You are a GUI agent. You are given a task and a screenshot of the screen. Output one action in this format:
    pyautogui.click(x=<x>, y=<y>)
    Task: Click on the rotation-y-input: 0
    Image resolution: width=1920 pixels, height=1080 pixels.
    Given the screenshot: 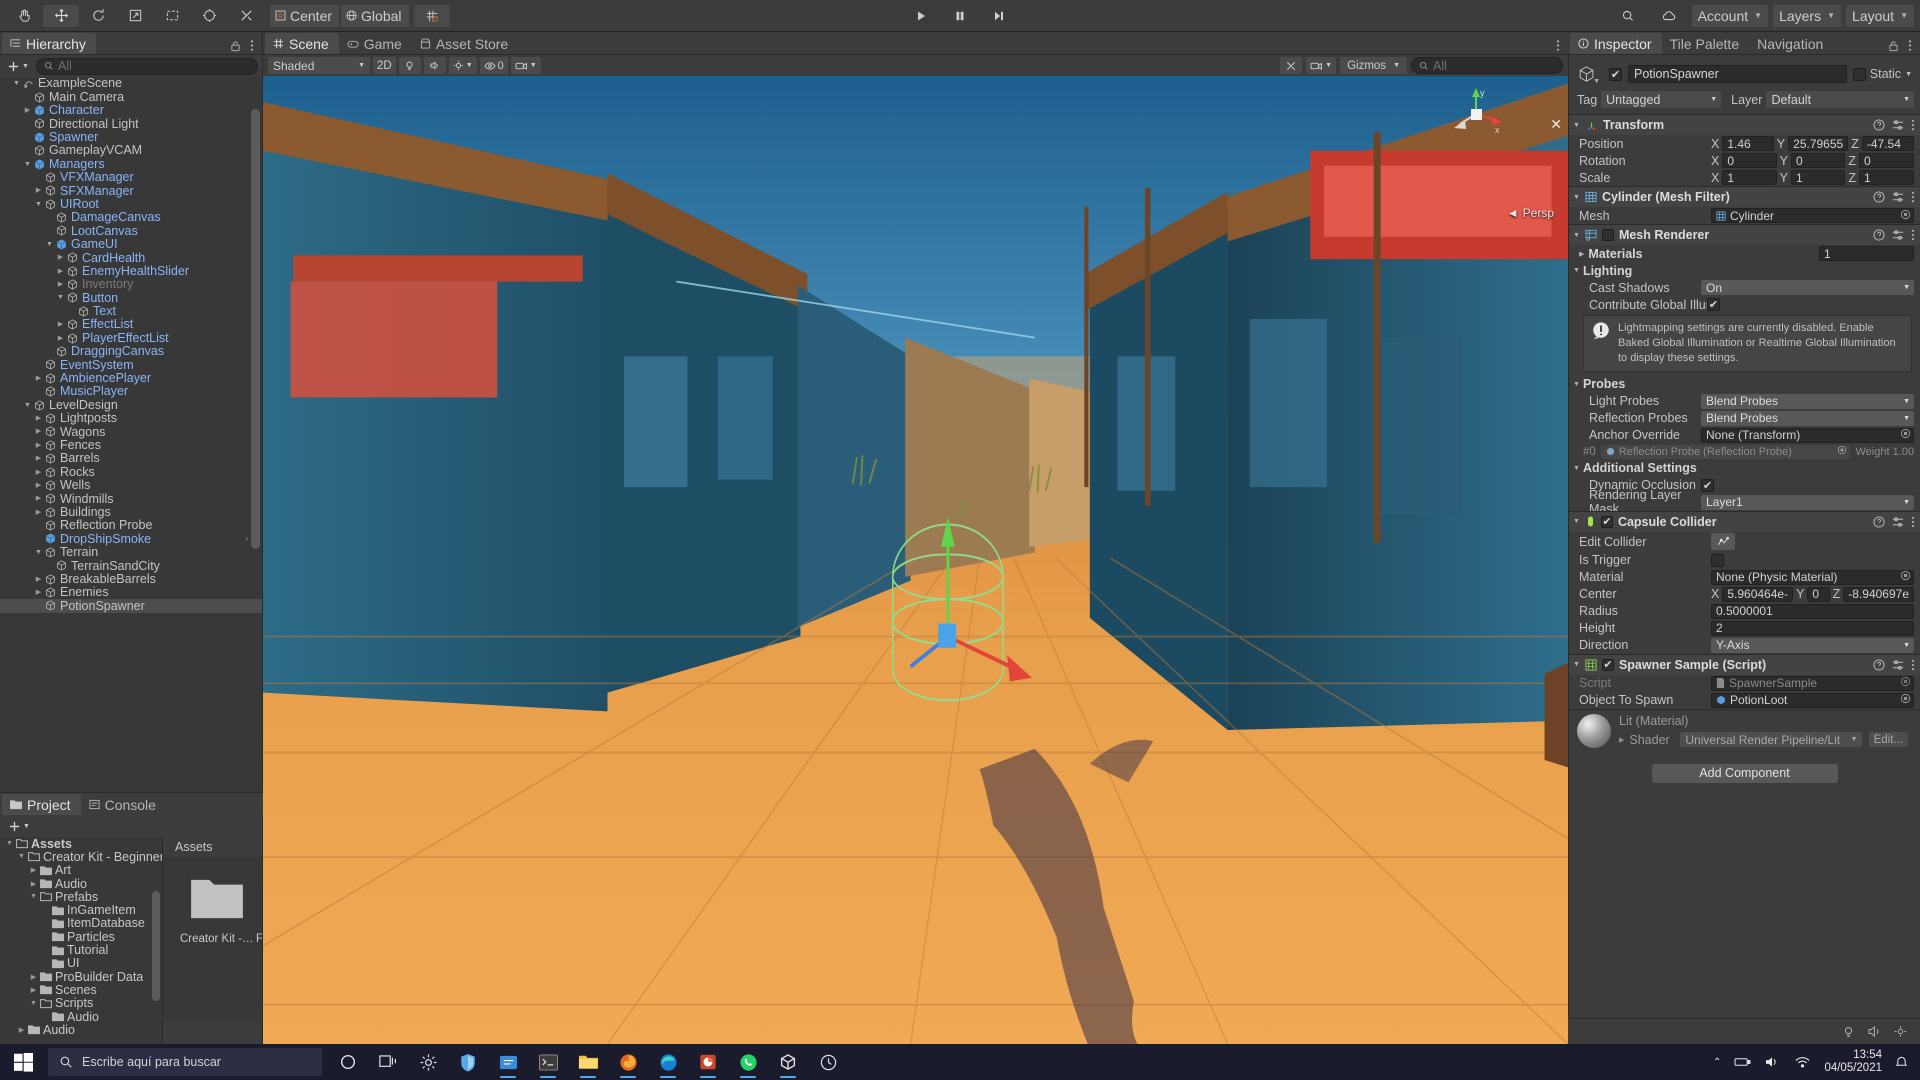 What is the action you would take?
    pyautogui.click(x=1818, y=160)
    